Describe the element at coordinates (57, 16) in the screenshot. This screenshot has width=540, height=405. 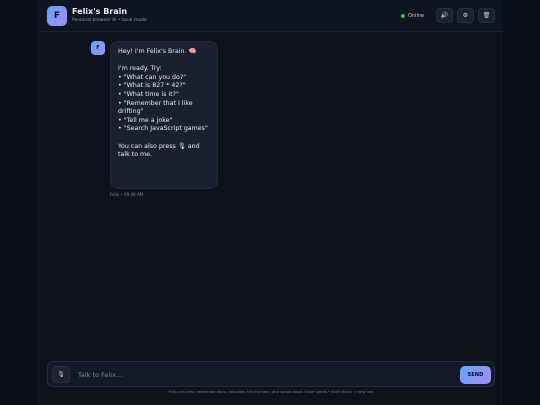
I see `app-logo: F` at that location.